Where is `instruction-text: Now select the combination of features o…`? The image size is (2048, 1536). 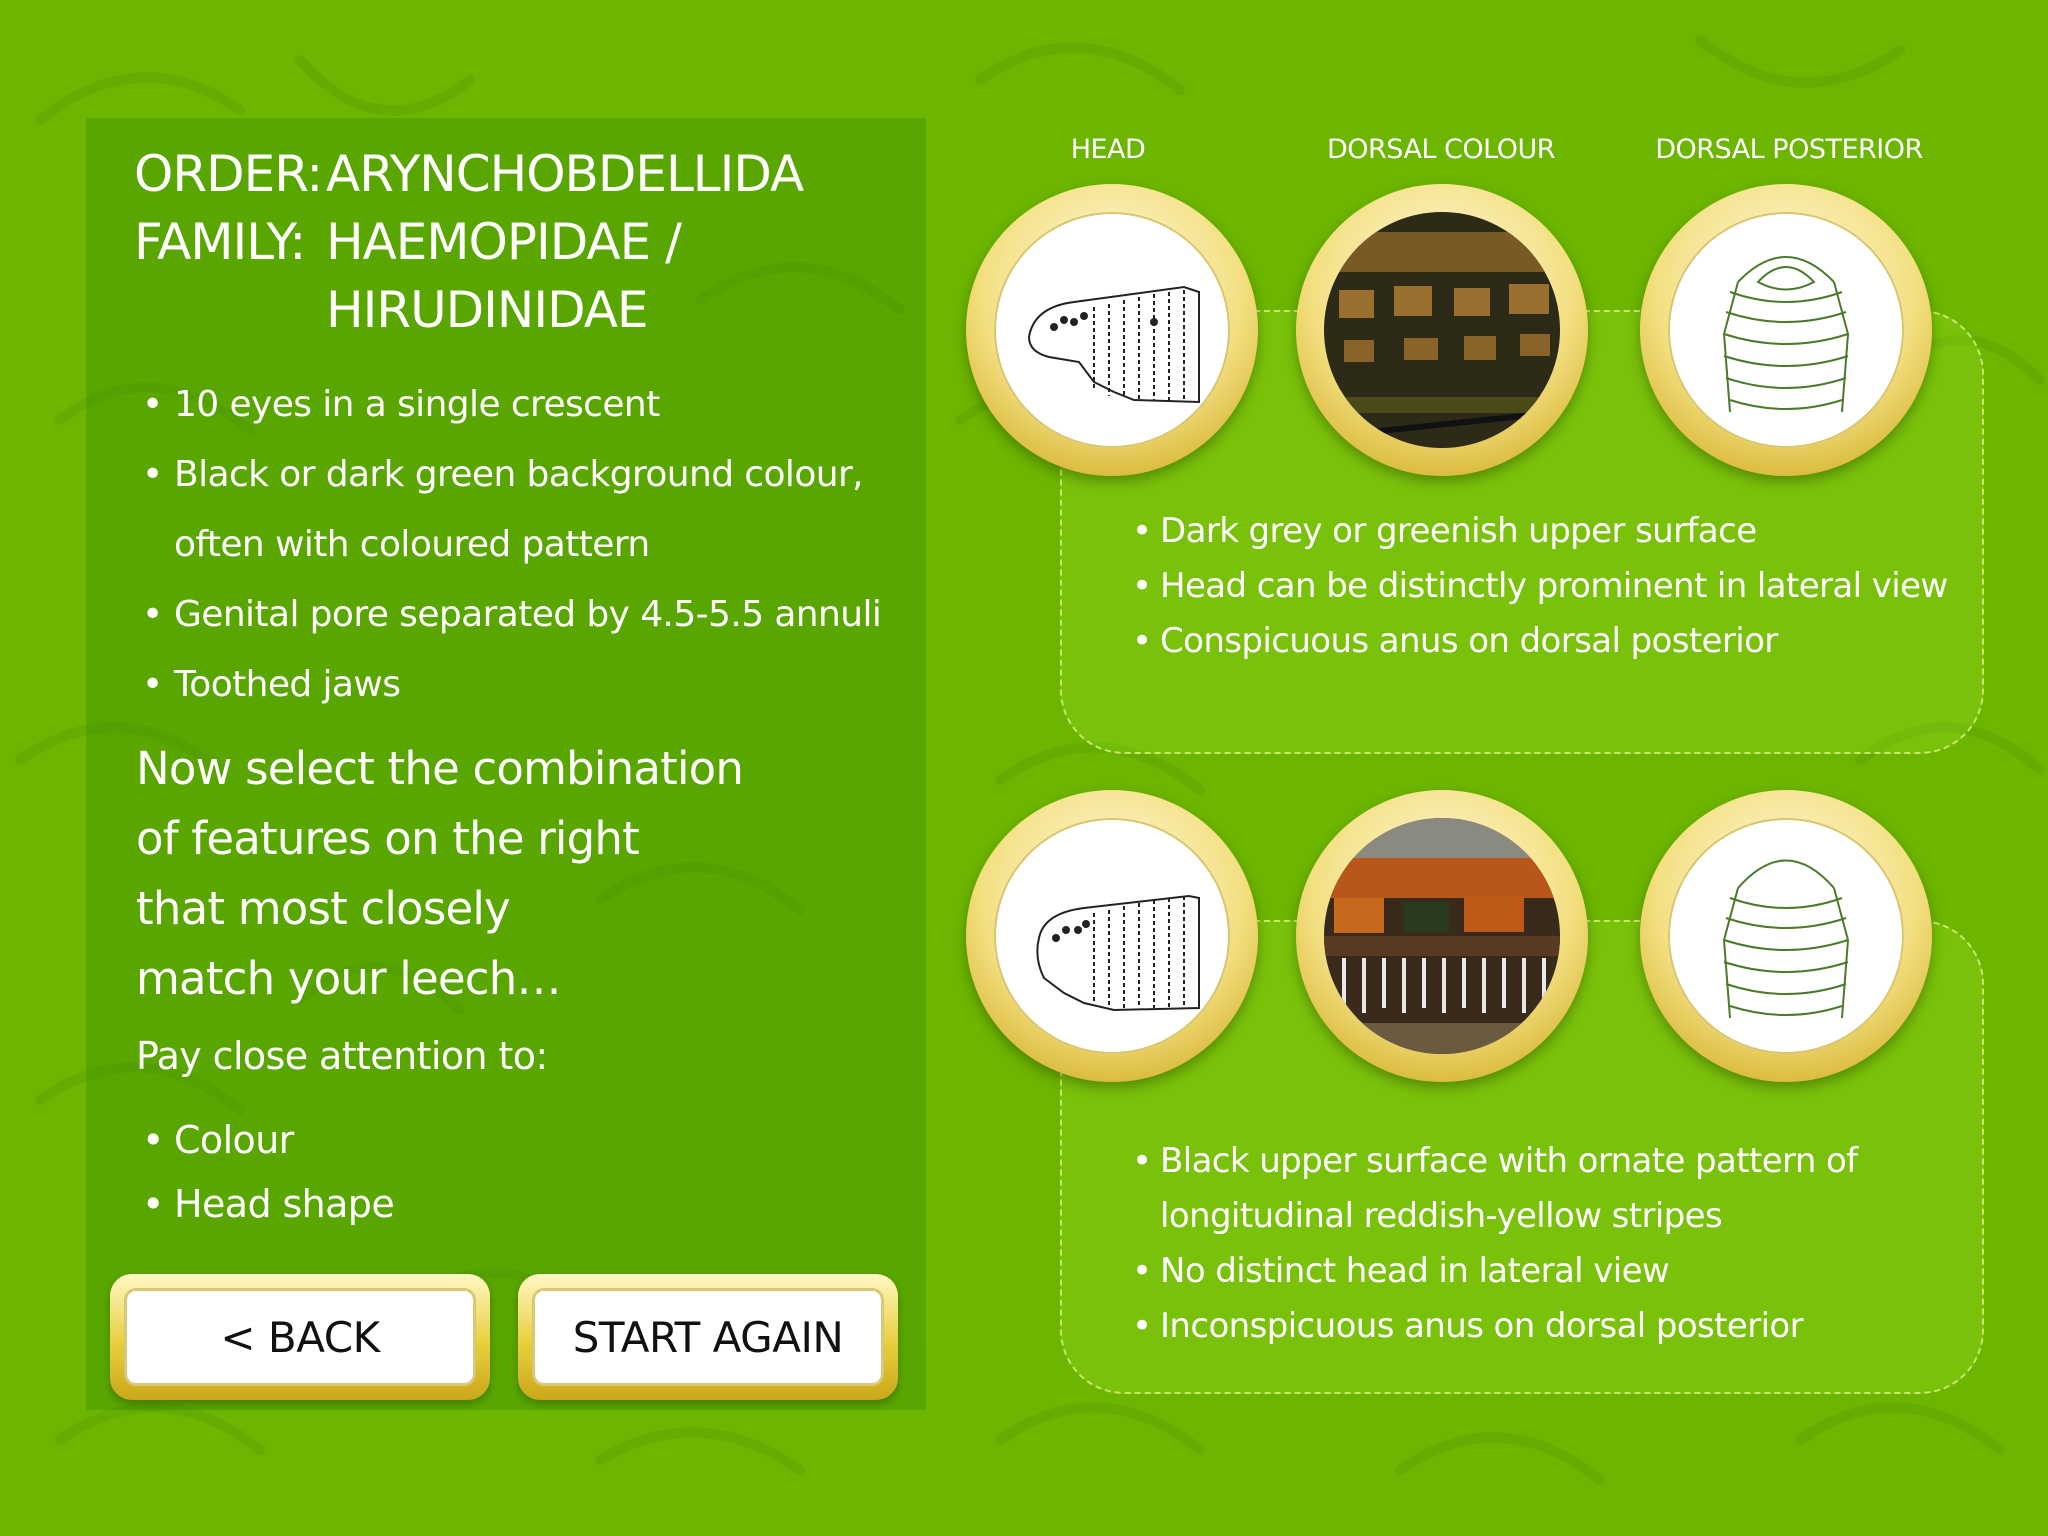 instruction-text: Now select the combination of features o… is located at coordinates (506, 874).